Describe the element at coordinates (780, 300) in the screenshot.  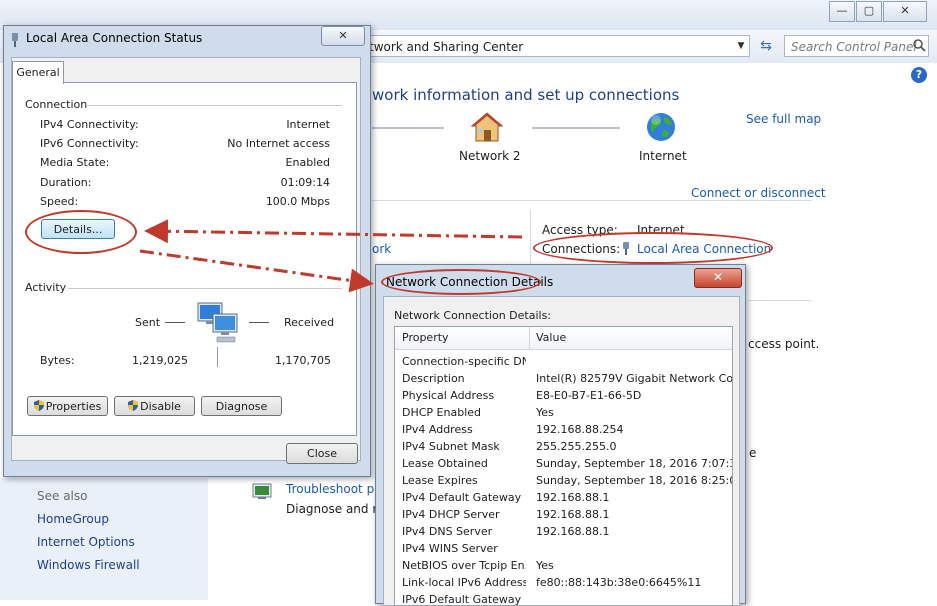
I see `section-divider` at that location.